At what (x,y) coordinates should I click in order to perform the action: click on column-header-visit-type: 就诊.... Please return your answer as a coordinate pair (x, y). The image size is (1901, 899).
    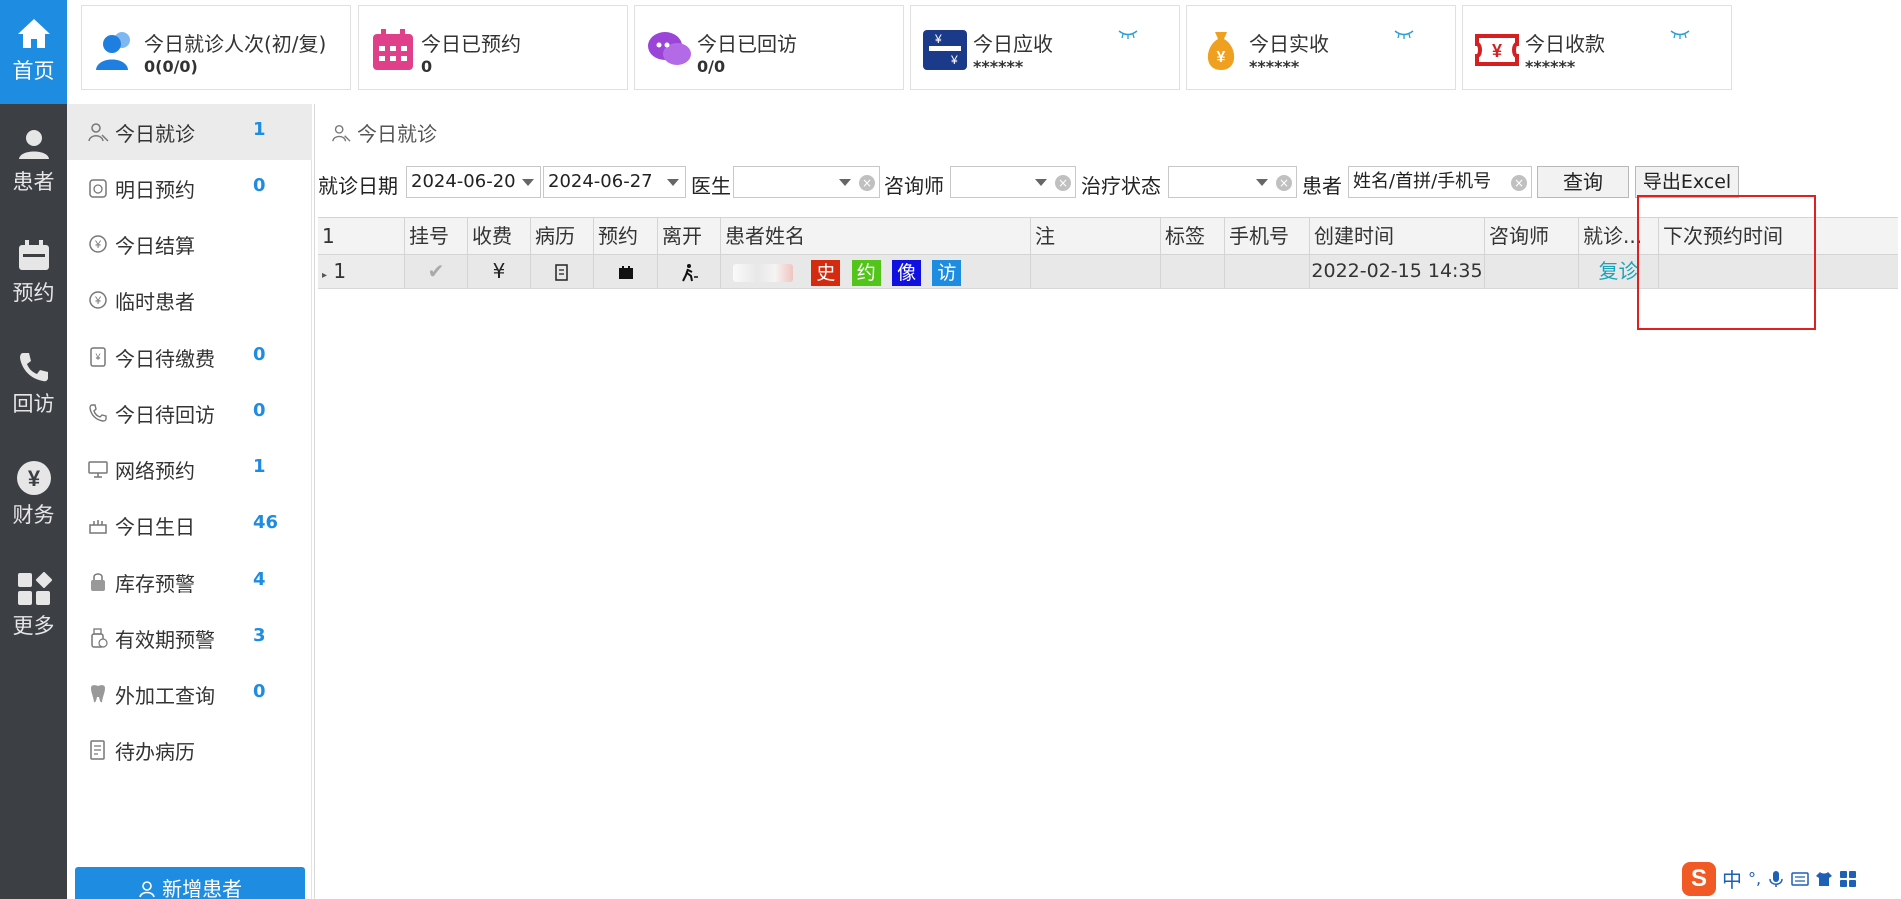
    Looking at the image, I should click on (1619, 236).